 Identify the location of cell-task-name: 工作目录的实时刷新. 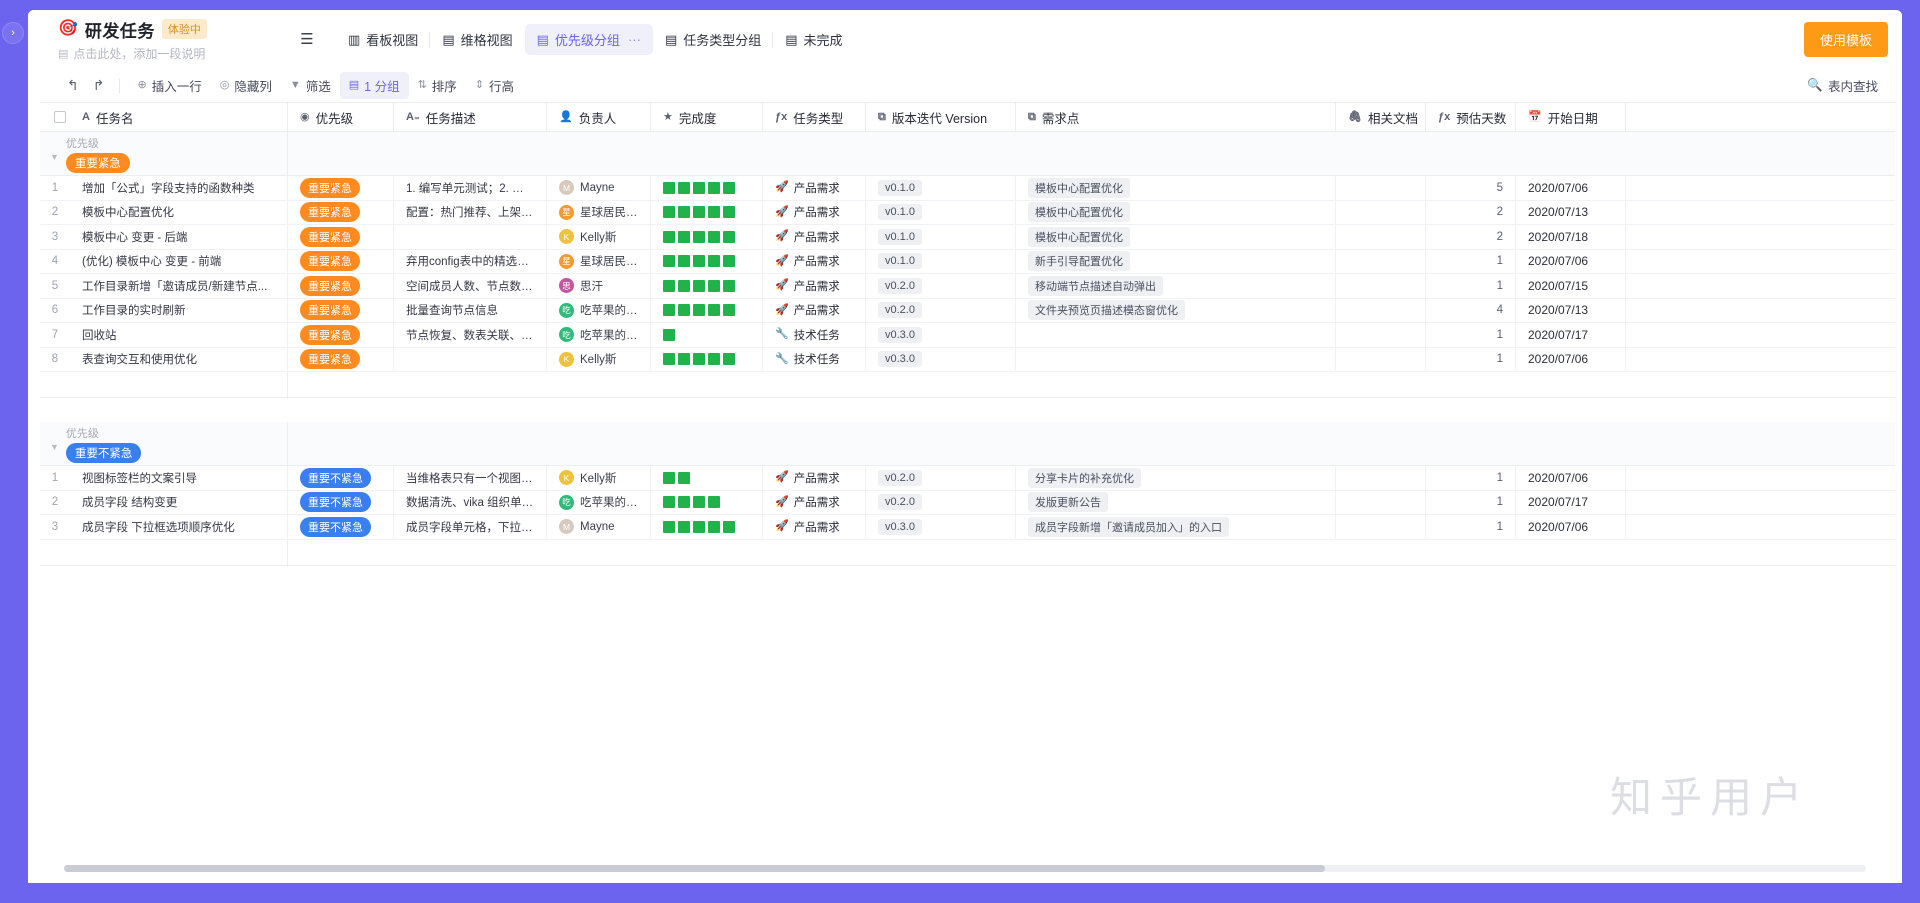
(179, 310).